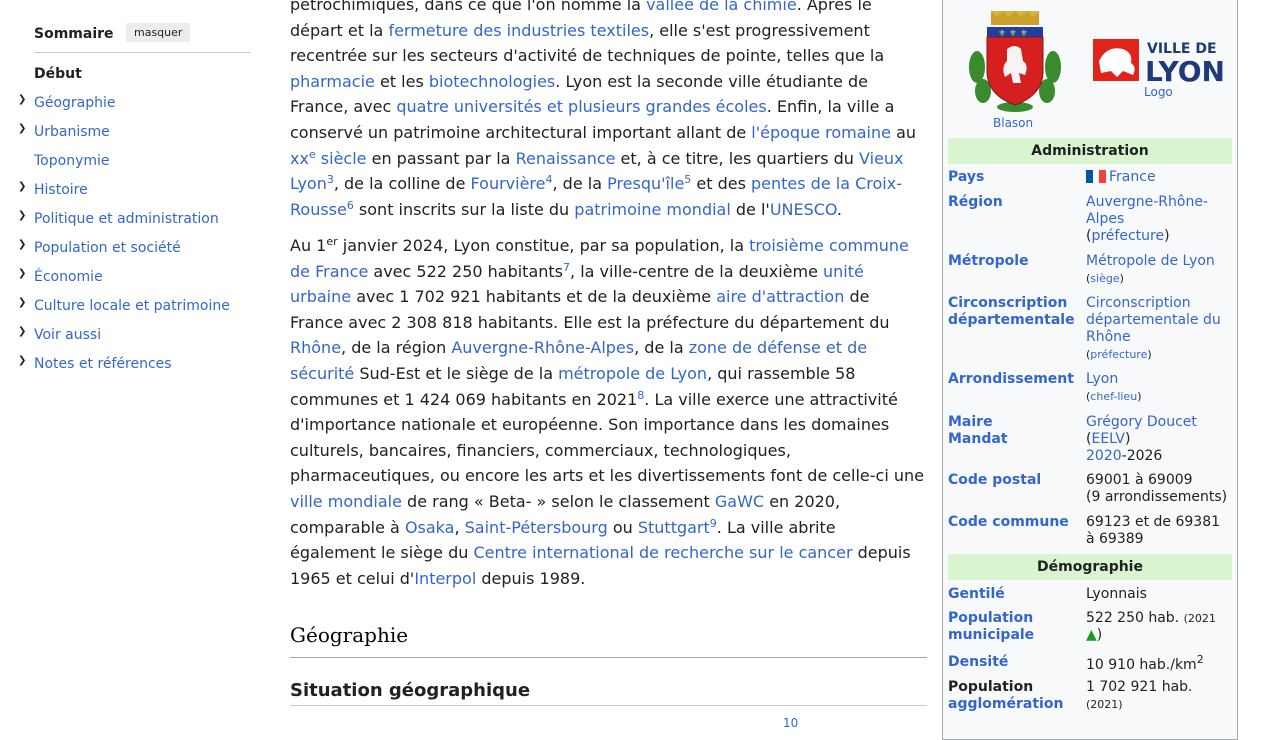  I want to click on circo-link-cont: départementale du, so click(1153, 320).